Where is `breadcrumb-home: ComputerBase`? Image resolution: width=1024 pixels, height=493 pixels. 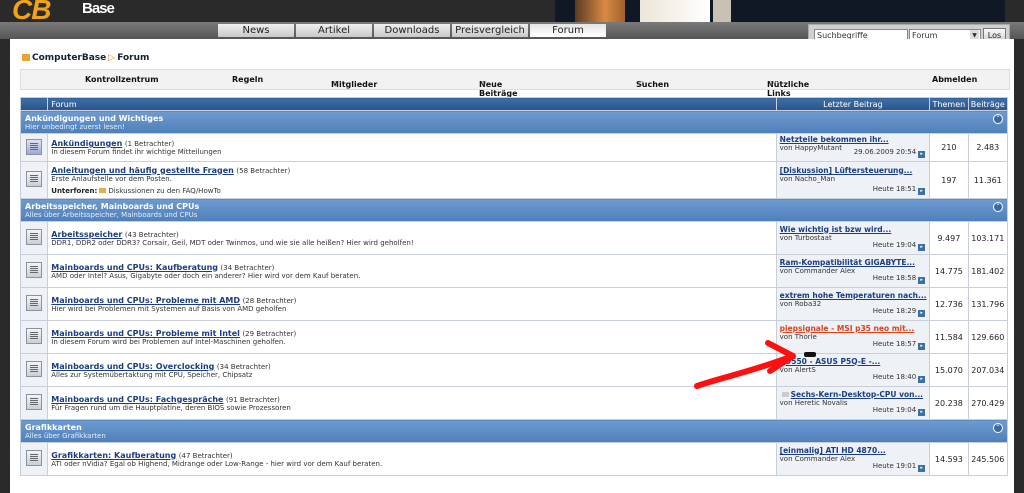 breadcrumb-home: ComputerBase is located at coordinates (69, 58).